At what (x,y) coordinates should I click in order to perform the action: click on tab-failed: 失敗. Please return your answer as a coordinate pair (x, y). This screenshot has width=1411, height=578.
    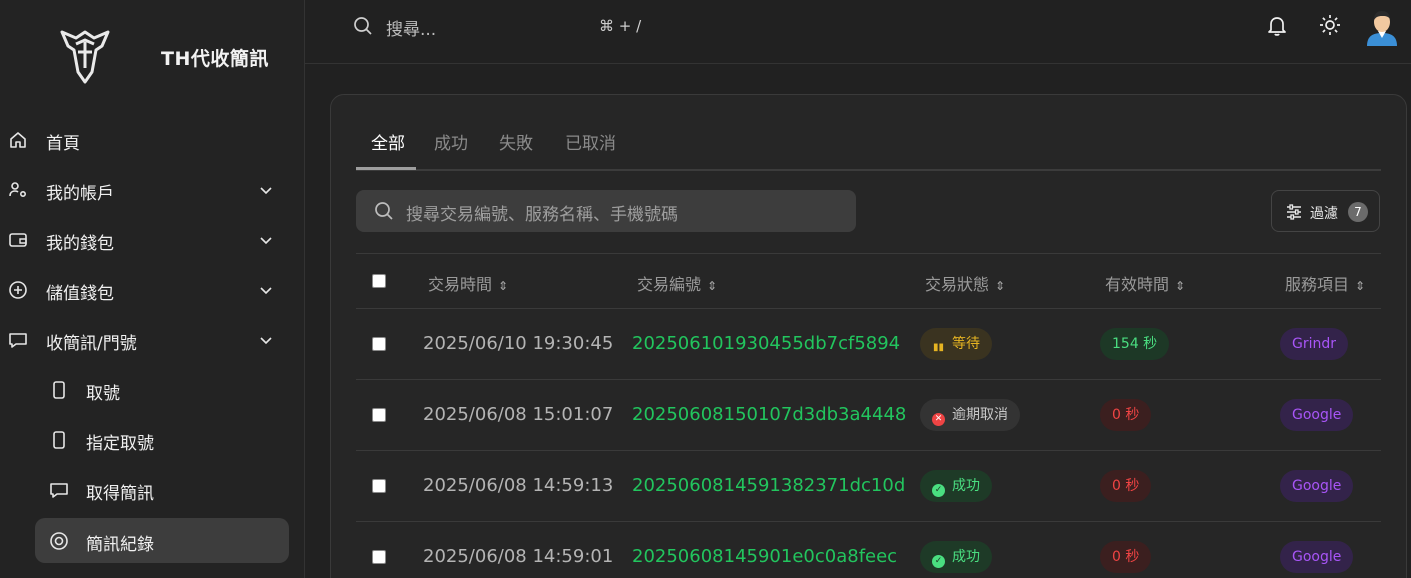
    Looking at the image, I should click on (516, 149).